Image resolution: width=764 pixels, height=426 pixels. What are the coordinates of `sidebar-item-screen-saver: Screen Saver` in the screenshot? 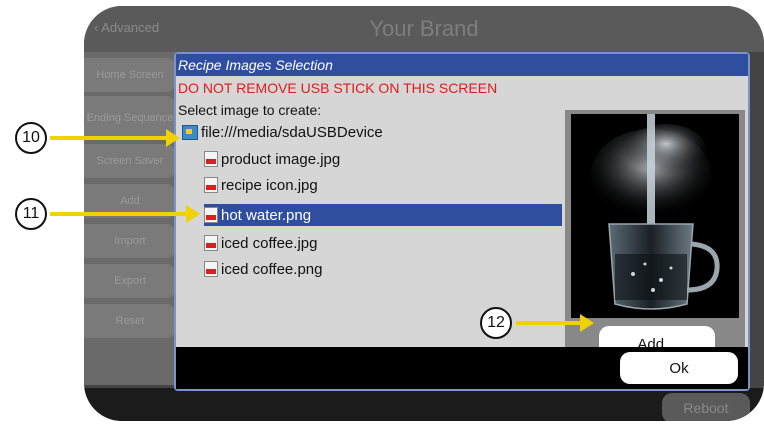 It's located at (130, 161).